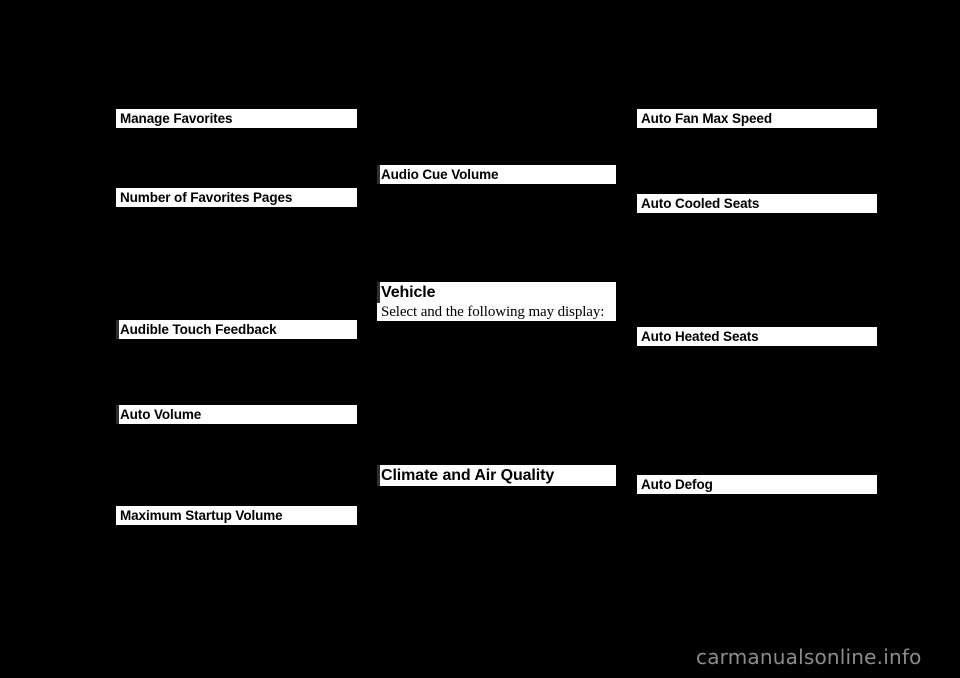 The height and width of the screenshot is (678, 960). Describe the element at coordinates (161, 414) in the screenshot. I see `heading-left-label: Auto Volume` at that location.